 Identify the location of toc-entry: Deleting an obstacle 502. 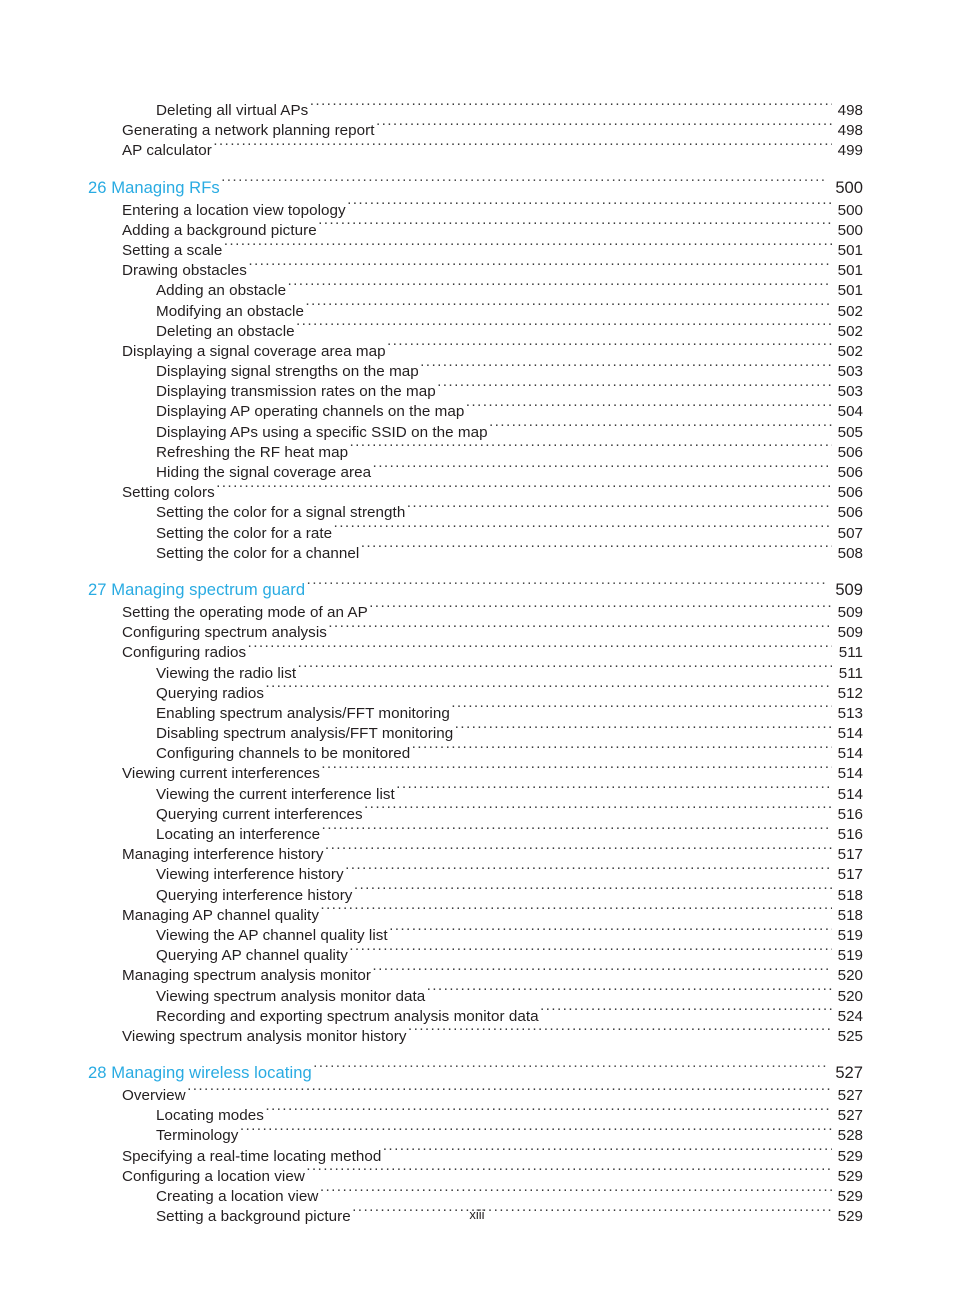
(475, 330).